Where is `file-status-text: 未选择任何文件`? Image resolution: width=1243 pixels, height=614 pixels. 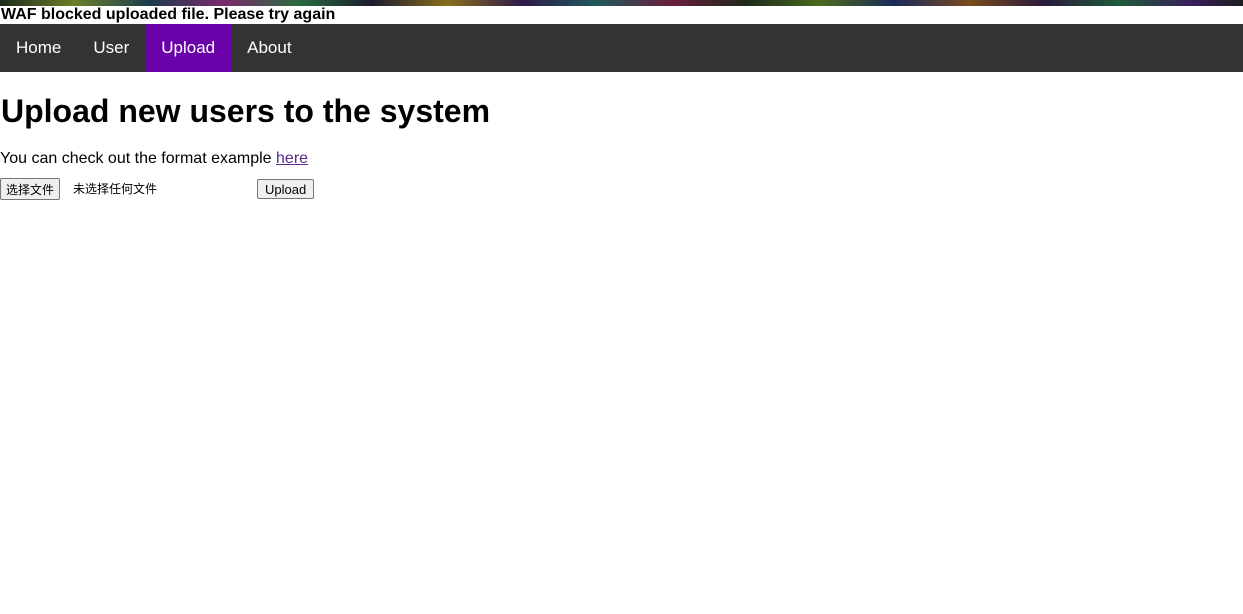
file-status-text: 未选择任何文件 is located at coordinates (115, 189).